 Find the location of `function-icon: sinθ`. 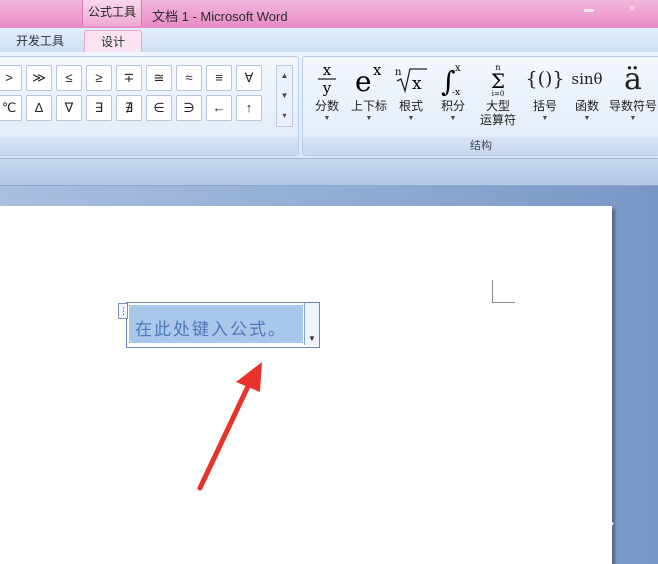

function-icon: sinθ is located at coordinates (587, 79).